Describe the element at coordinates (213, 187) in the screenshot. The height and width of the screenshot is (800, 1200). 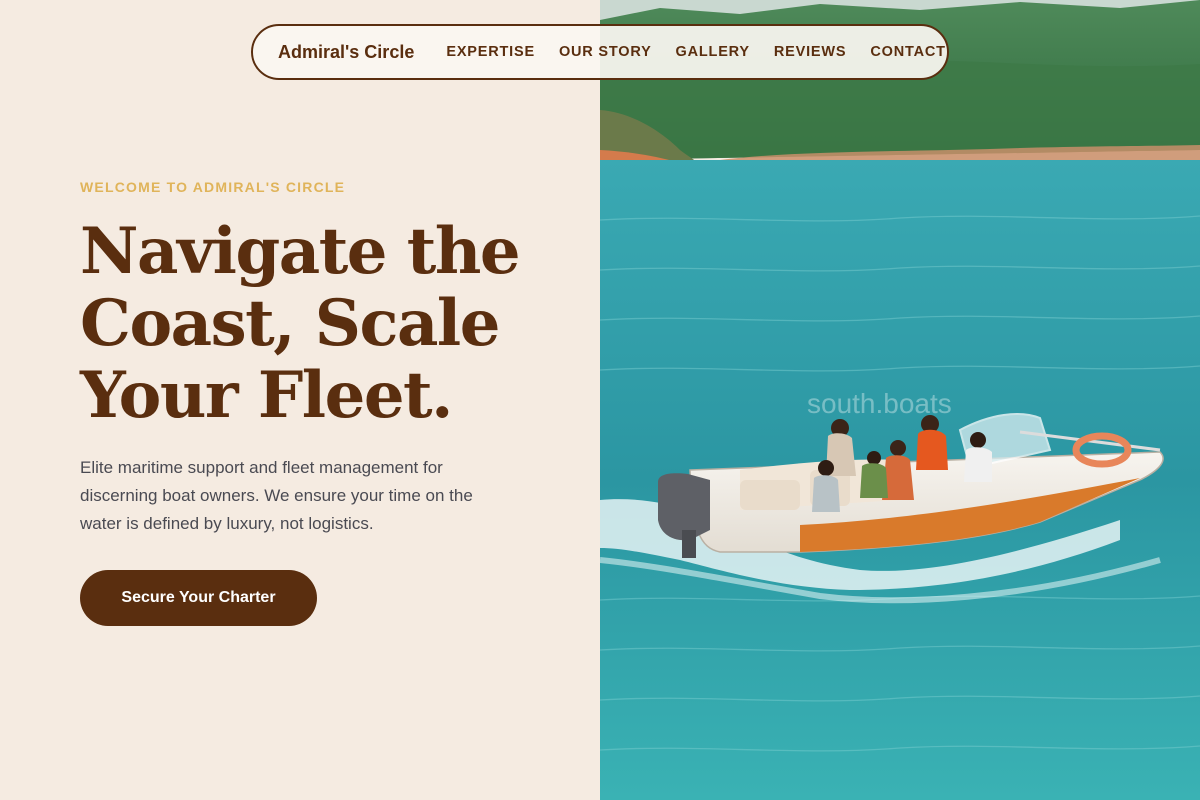
I see `hero-eyebrow: WELCOME TO ADMIRAL'S CIRCLE` at that location.